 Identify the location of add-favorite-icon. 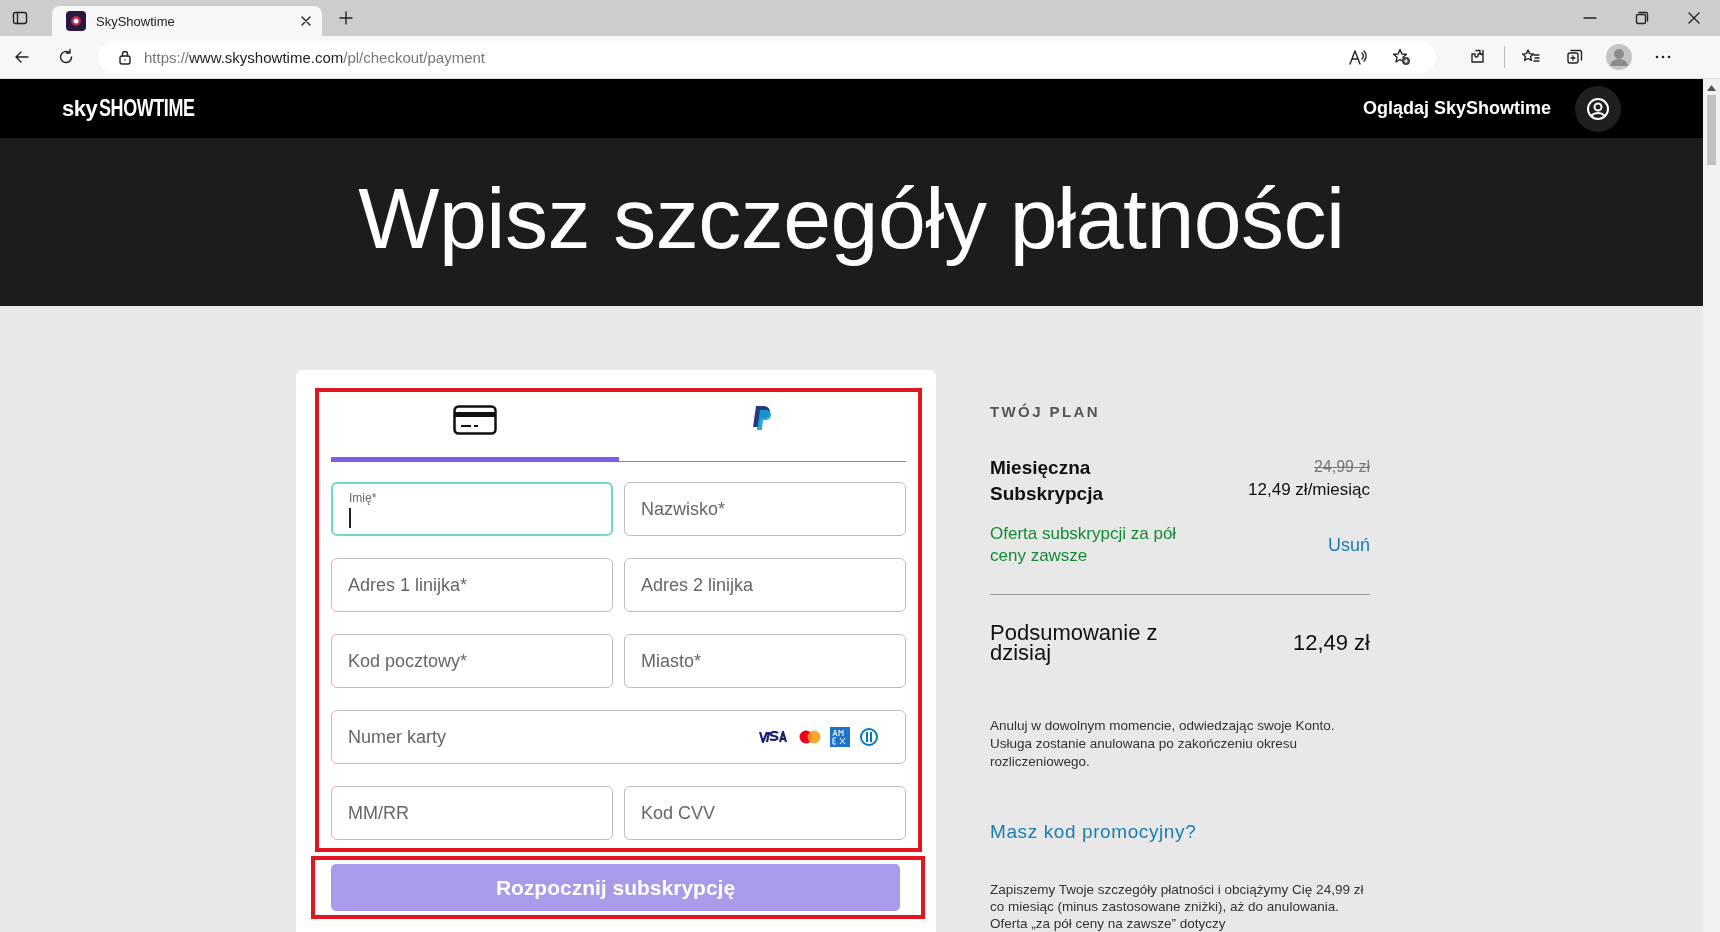
(1402, 57).